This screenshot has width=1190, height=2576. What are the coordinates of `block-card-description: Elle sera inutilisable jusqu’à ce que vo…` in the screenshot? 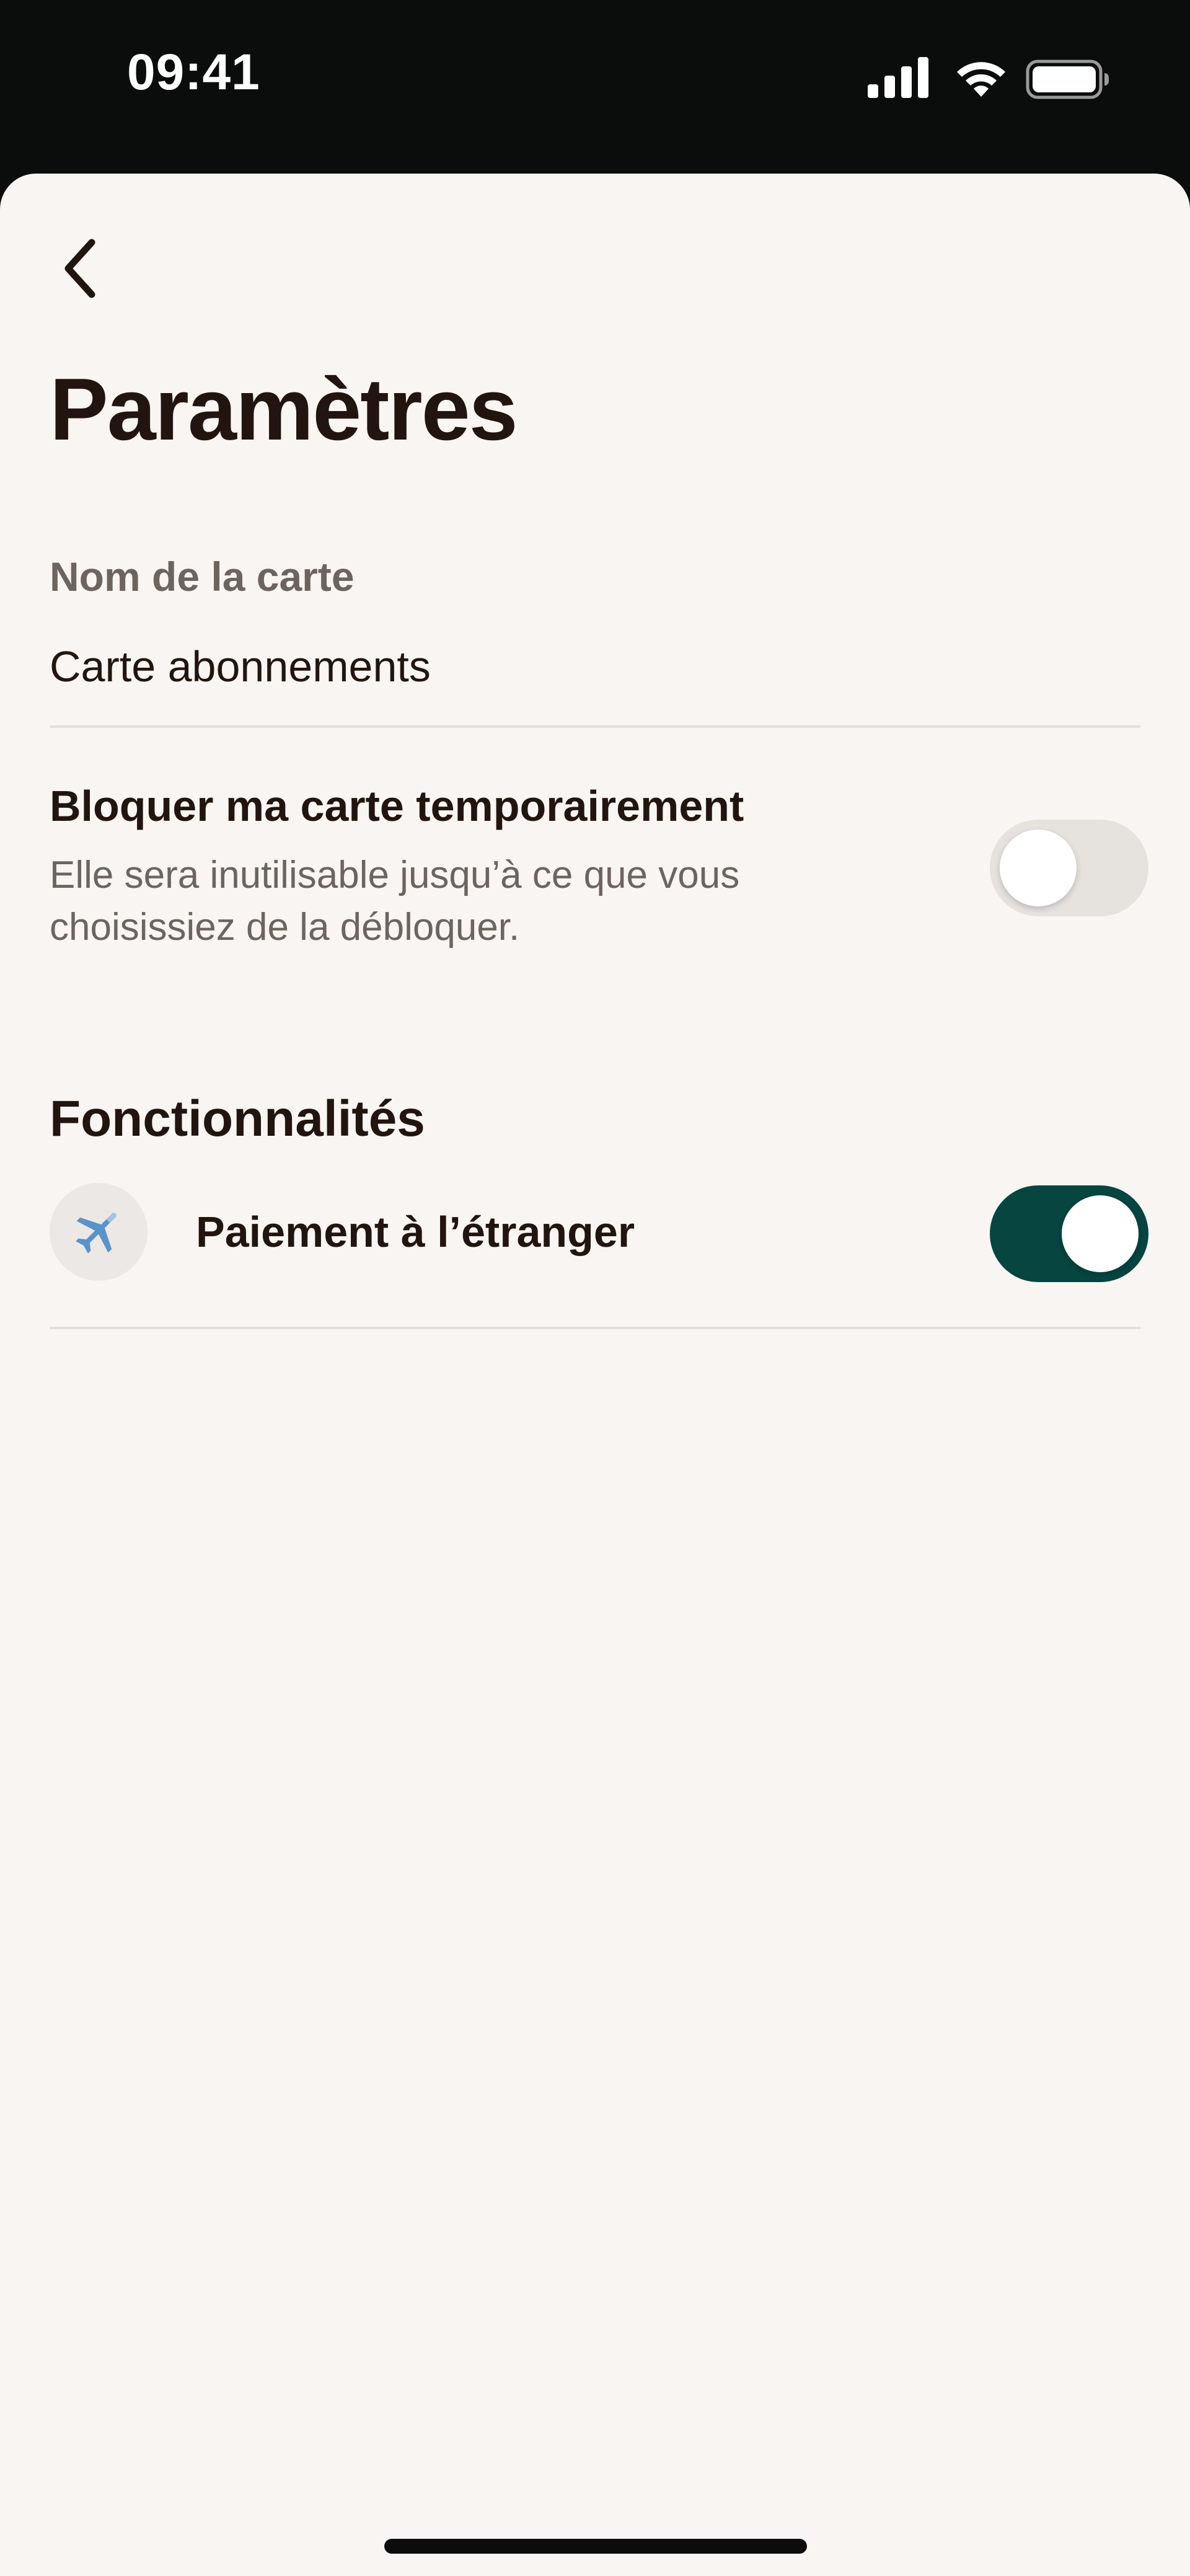 It's located at (395, 902).